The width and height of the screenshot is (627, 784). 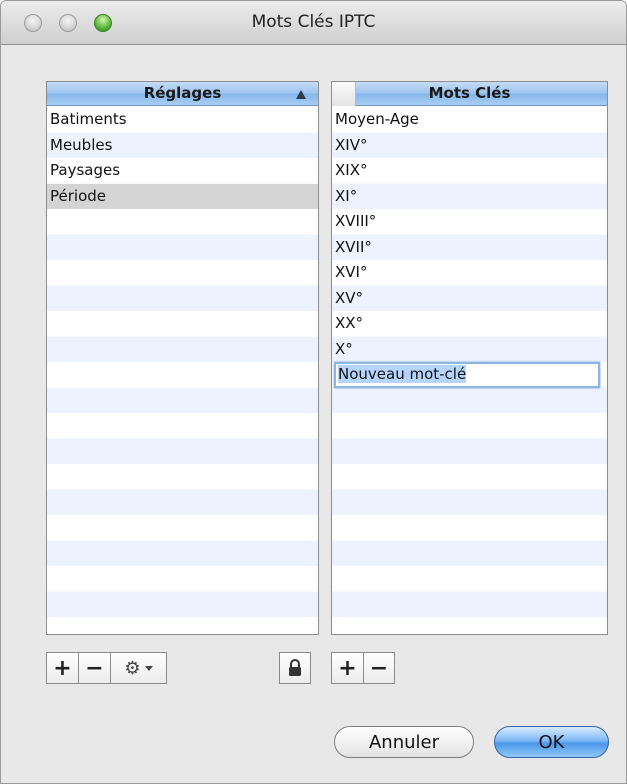 I want to click on keywords-button-bar: + −, so click(x=363, y=668).